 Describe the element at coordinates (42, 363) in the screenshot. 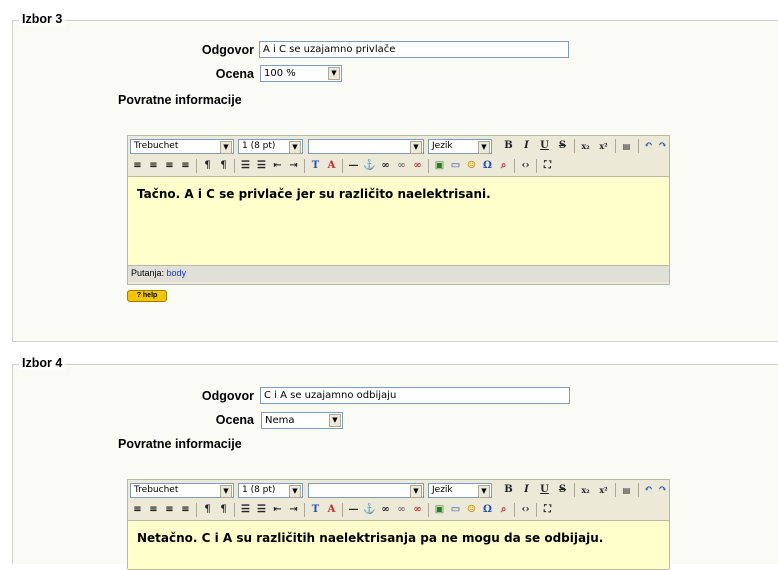

I see `choice-4-legend: Izbor 4` at that location.